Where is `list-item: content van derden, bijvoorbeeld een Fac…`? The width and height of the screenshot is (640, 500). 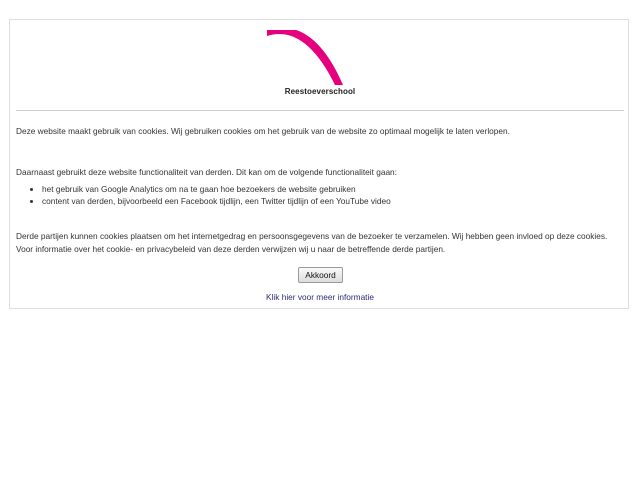 list-item: content van derden, bijvoorbeeld een Fac… is located at coordinates (337, 201).